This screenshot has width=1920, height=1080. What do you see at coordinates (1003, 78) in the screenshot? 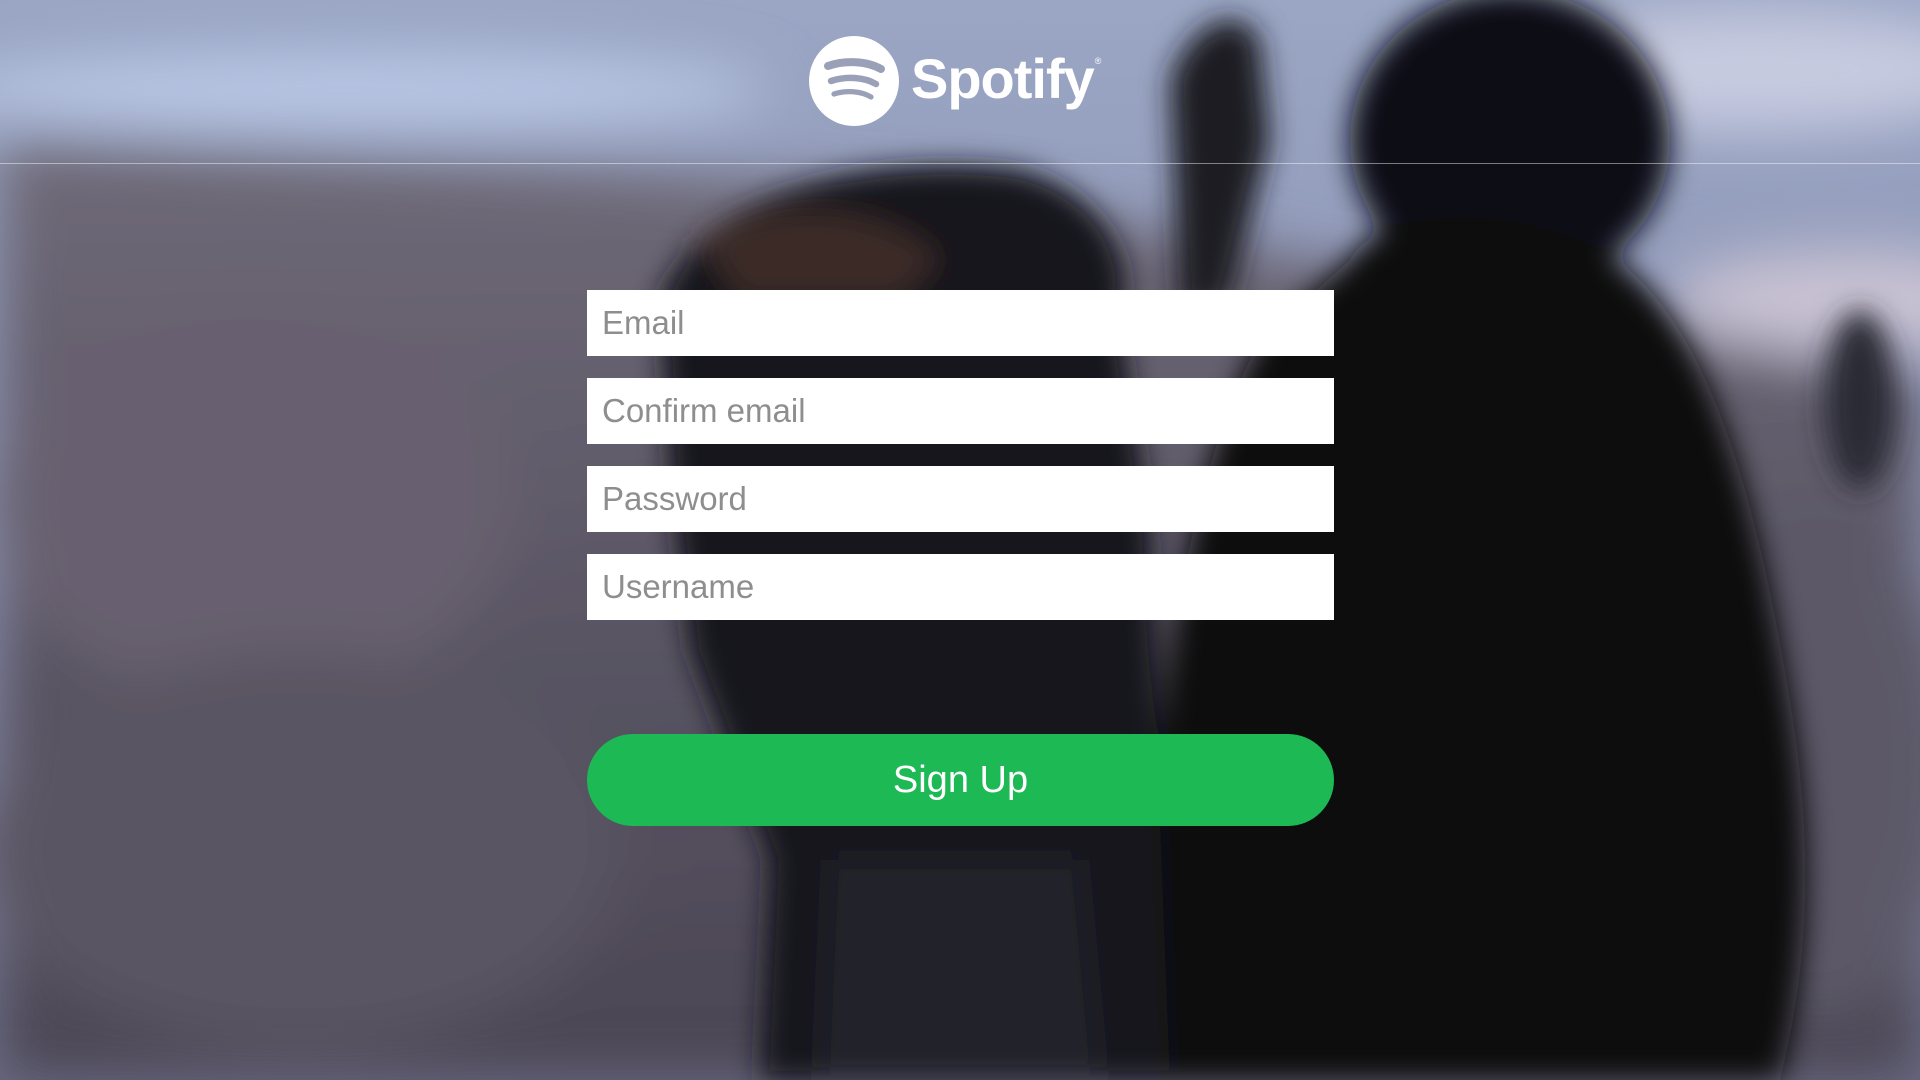
I see `brand-name: Spotify` at bounding box center [1003, 78].